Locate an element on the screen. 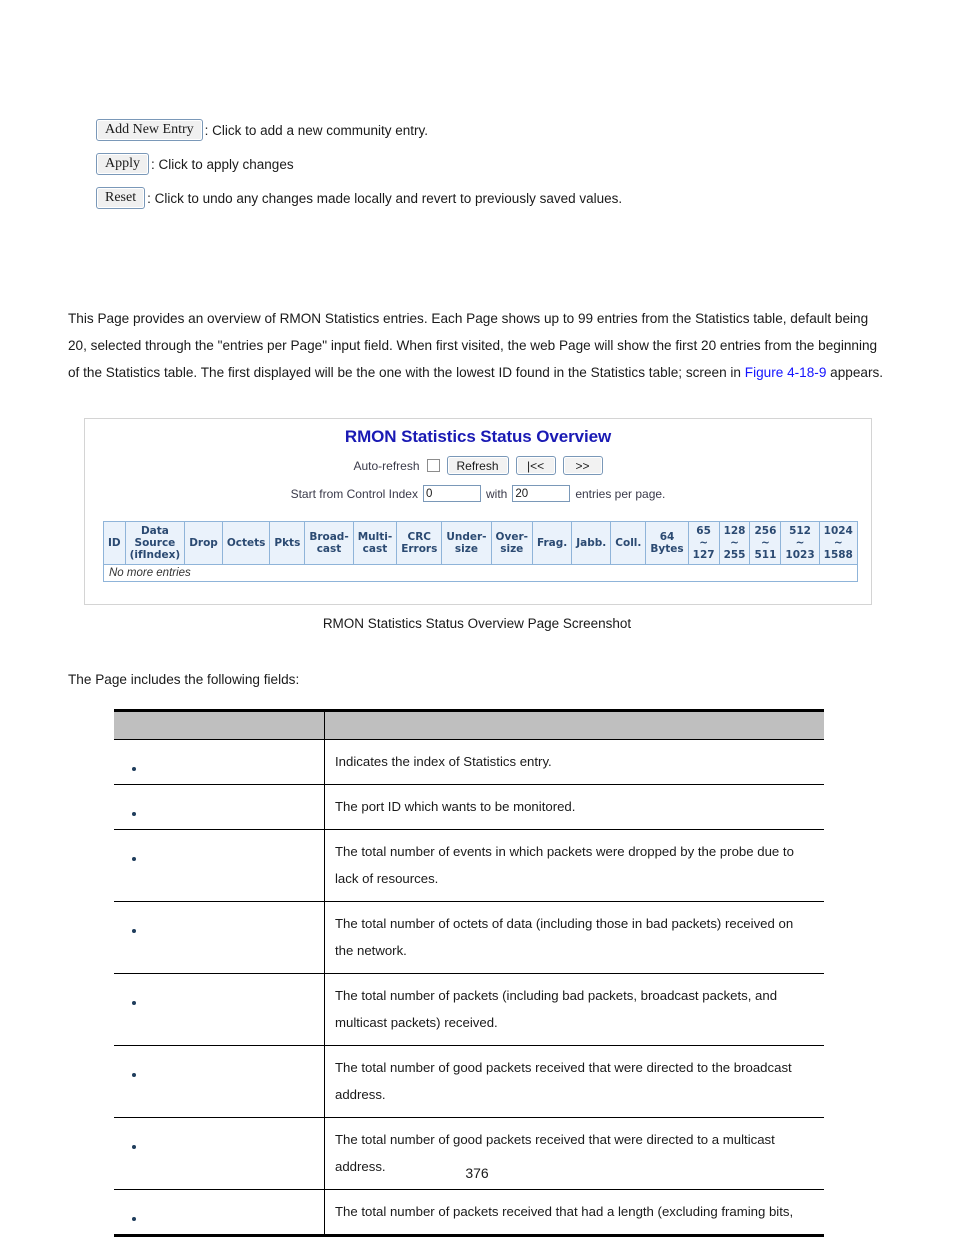 The width and height of the screenshot is (954, 1237). rmon-col-jabb: Jabb. is located at coordinates (591, 543).